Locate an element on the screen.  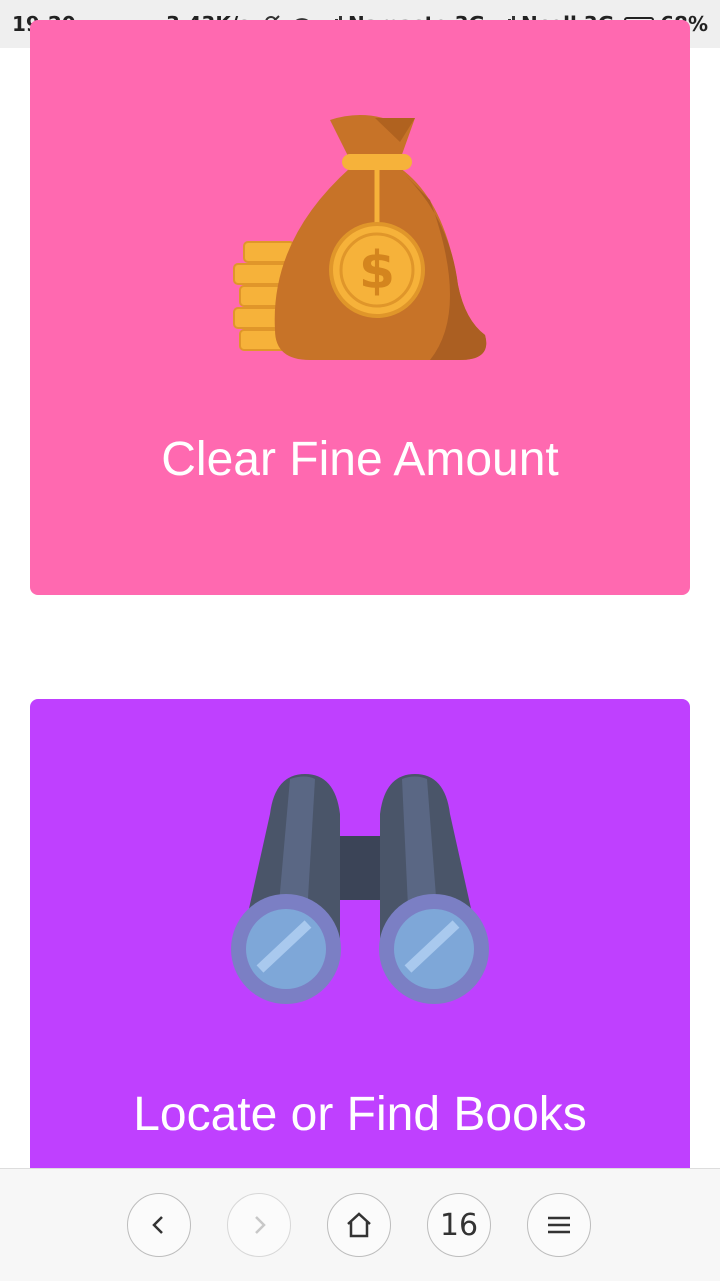
money-bag-icon: $ is located at coordinates (360, 237).